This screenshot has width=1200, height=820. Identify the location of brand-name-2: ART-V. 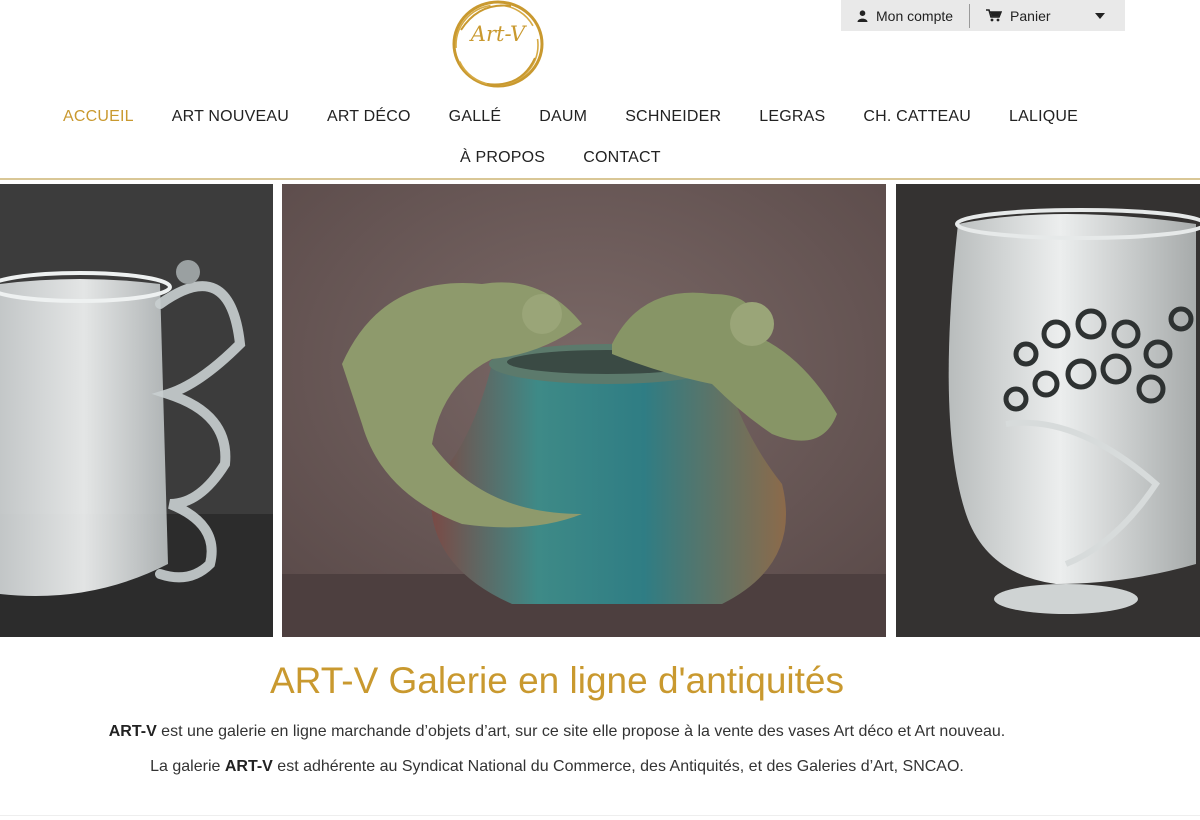
(248, 766).